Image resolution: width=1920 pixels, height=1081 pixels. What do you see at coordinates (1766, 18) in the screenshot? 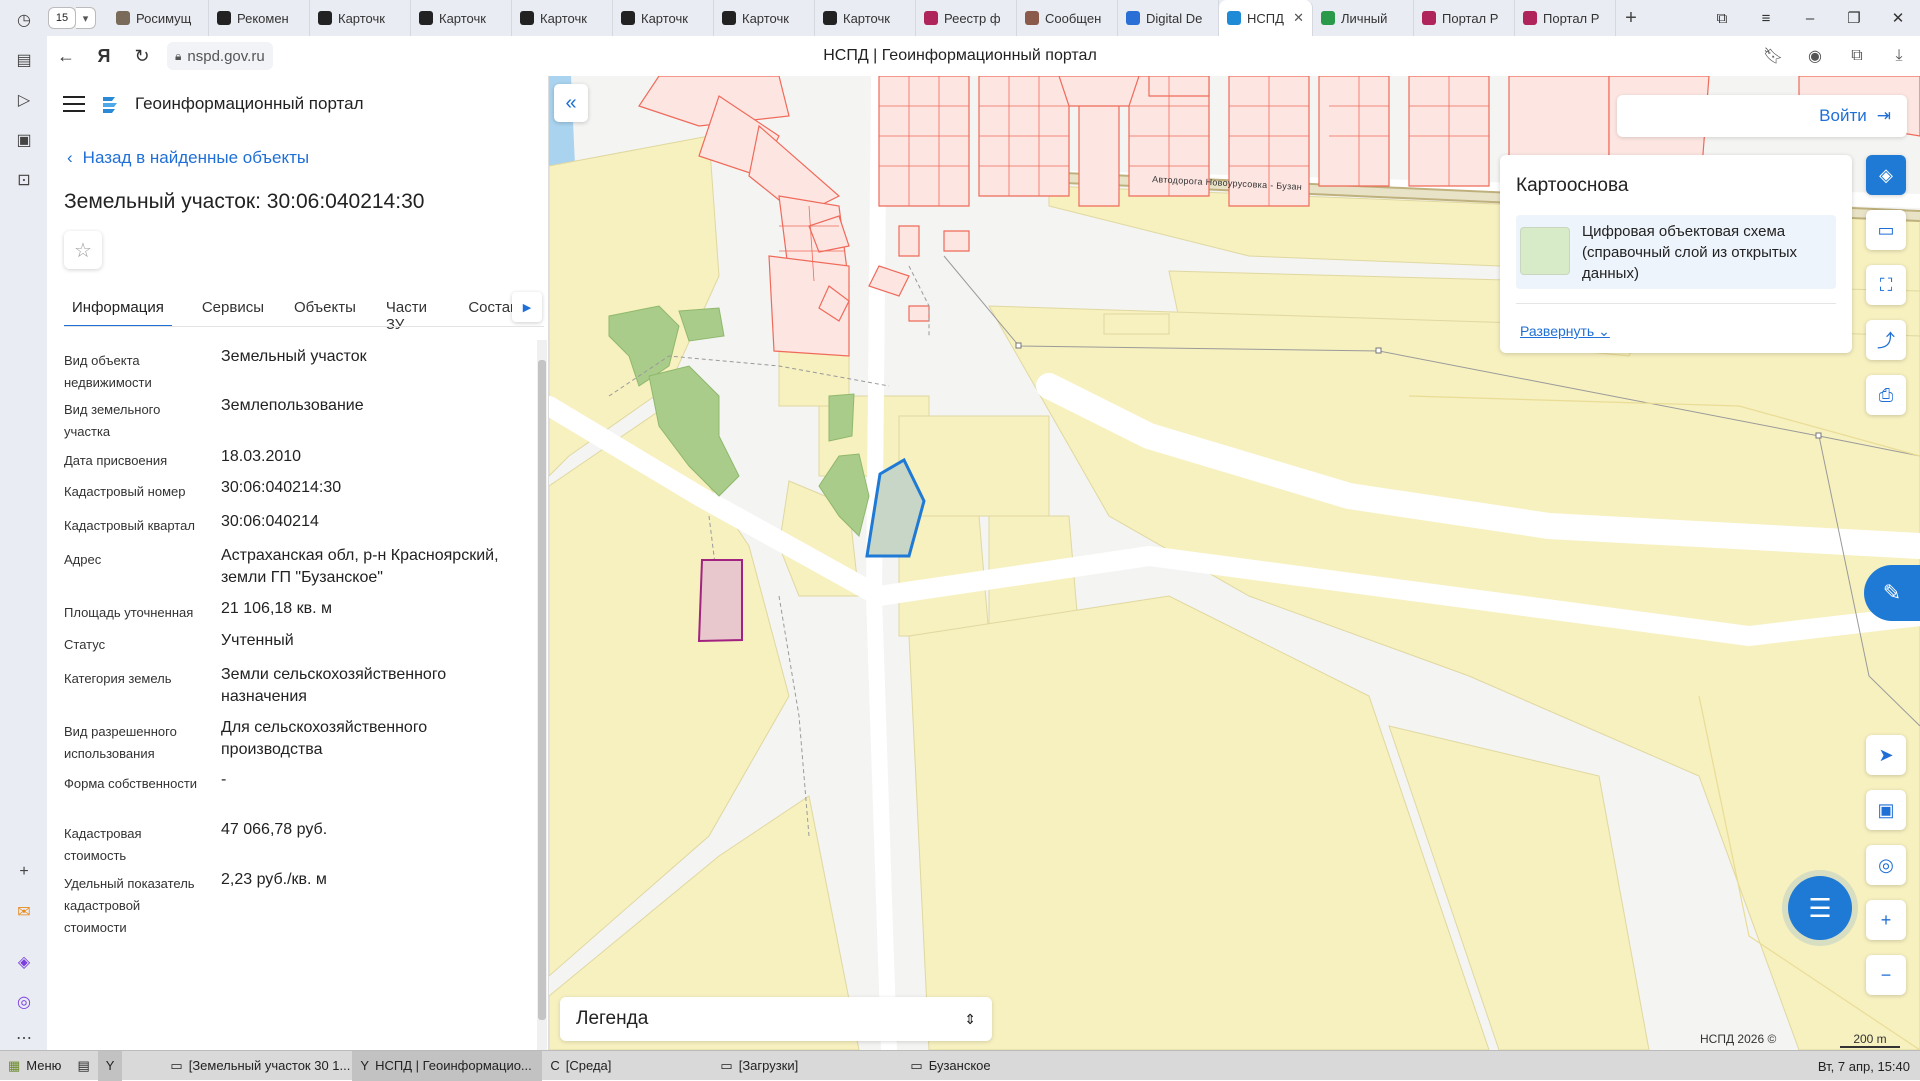
I see `menu-icon: ≡` at bounding box center [1766, 18].